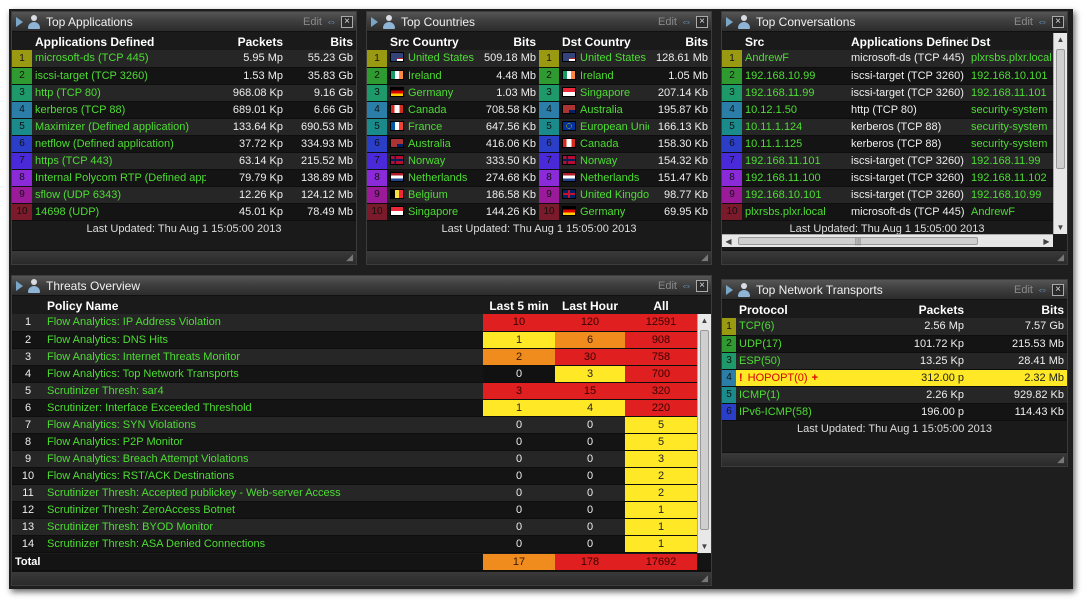 Image resolution: width=1087 pixels, height=608 pixels. I want to click on all-cell: 700, so click(661, 374).